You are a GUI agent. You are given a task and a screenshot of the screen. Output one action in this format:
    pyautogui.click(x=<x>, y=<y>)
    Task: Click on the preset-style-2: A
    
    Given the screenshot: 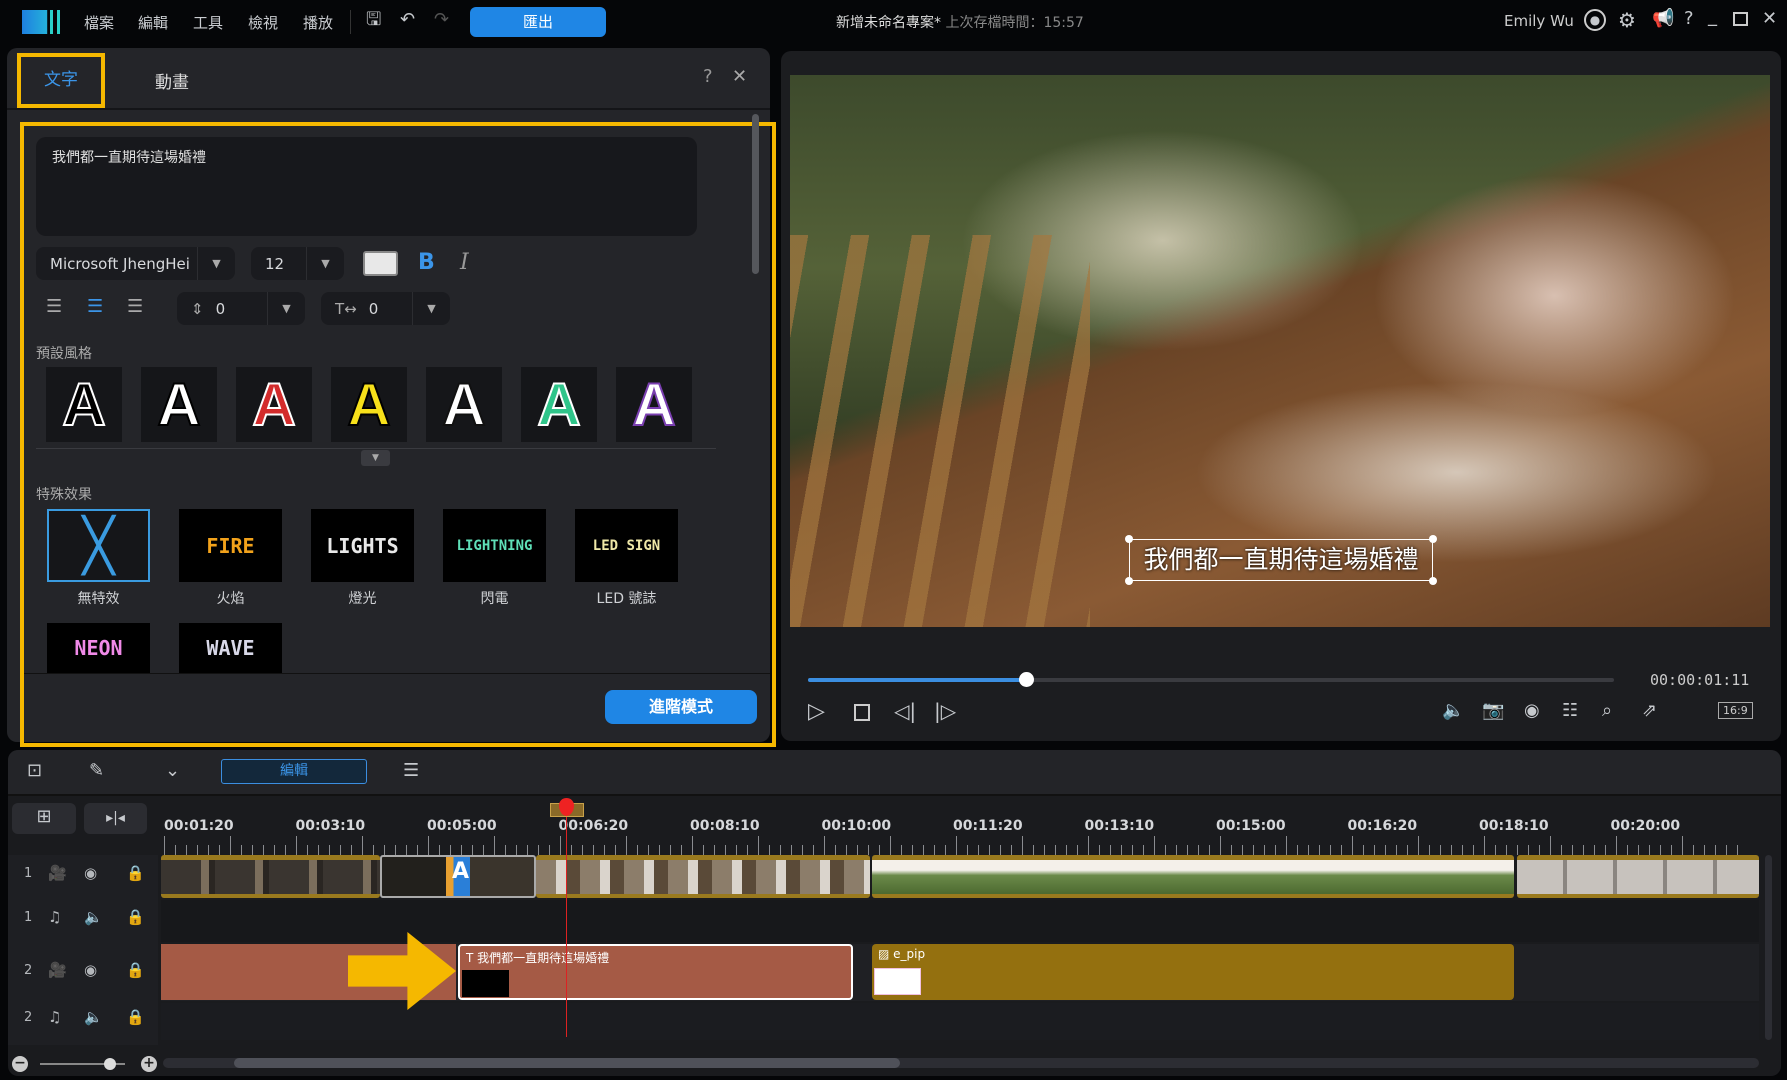 What is the action you would take?
    pyautogui.click(x=179, y=404)
    